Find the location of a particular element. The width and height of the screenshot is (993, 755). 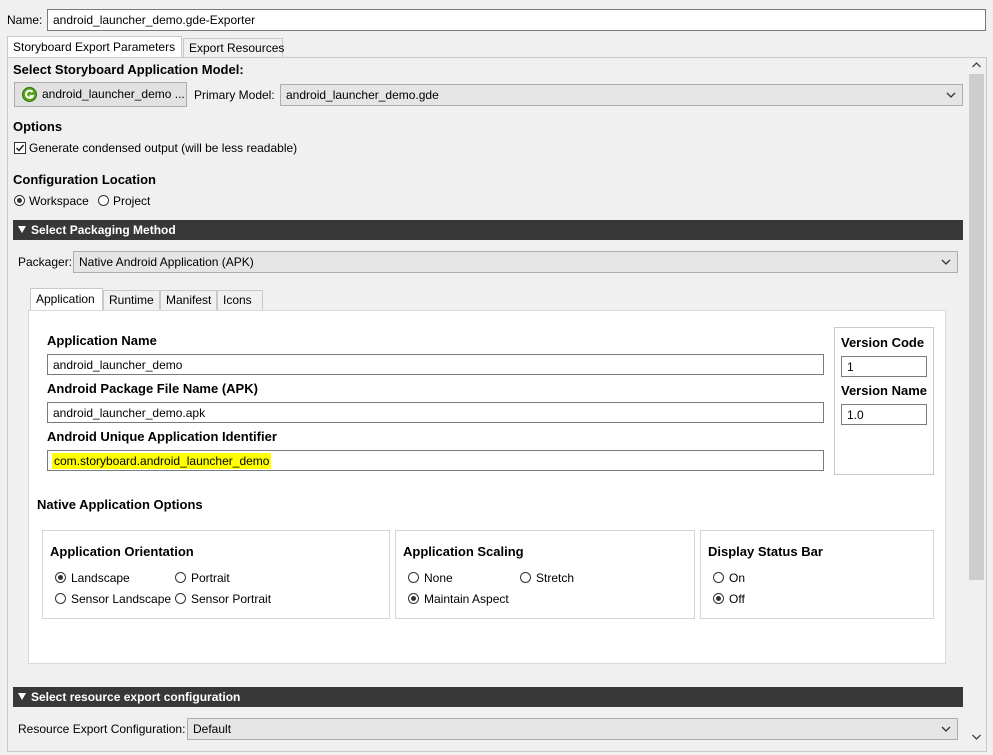

sensor-portrait-label: Sensor Portrait is located at coordinates (231, 599).